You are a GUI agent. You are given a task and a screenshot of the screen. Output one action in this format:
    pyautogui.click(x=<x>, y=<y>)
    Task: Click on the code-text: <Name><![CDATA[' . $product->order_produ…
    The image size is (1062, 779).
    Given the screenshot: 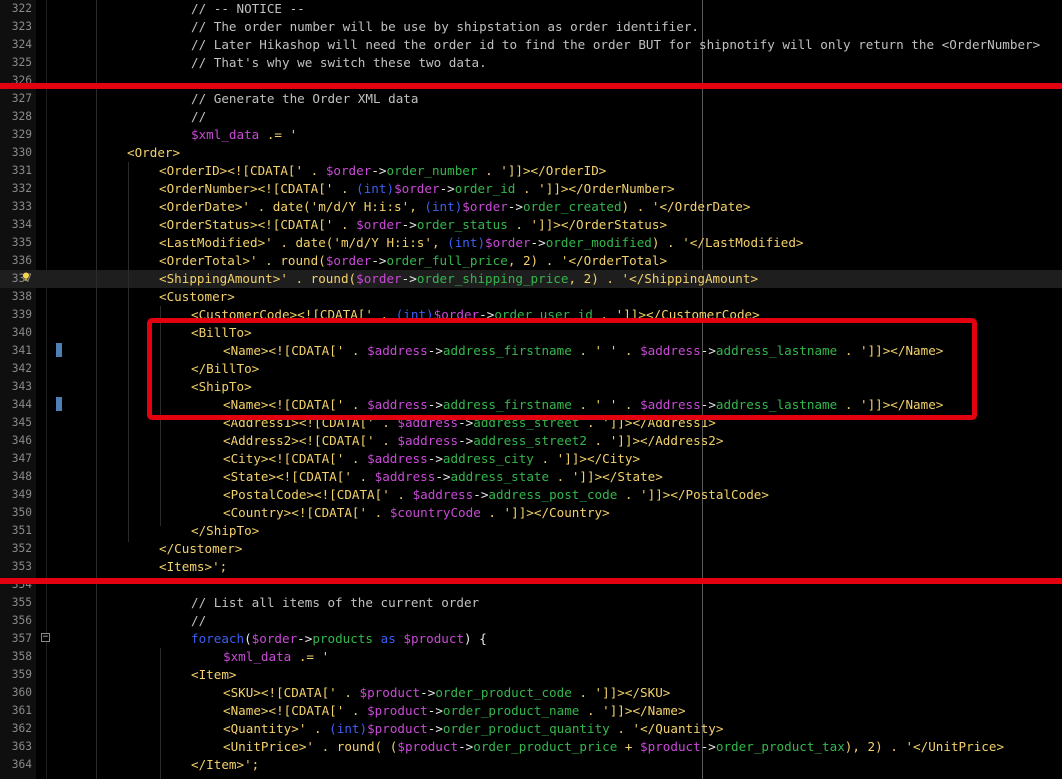 What is the action you would take?
    pyautogui.click(x=454, y=711)
    